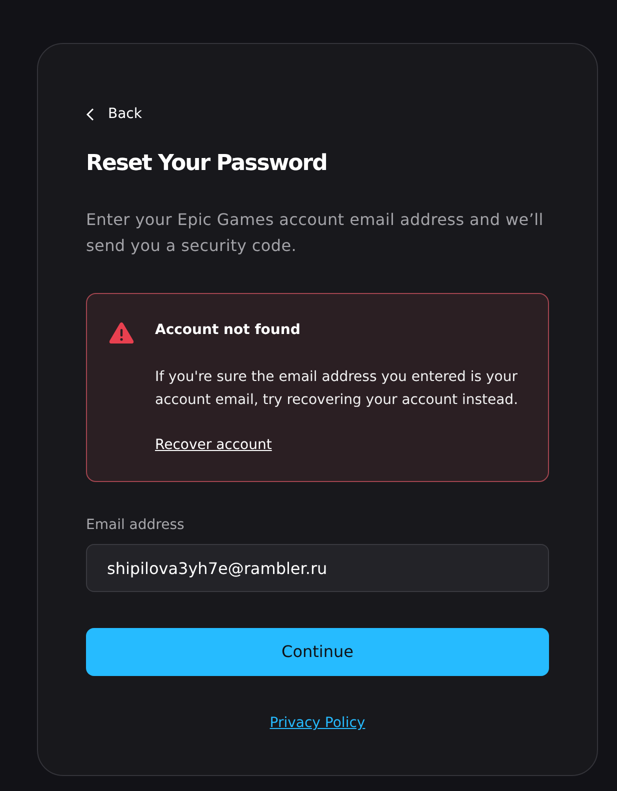 This screenshot has width=617, height=791. I want to click on alert-message: If you're sure the email address you entered is your account email, try recovering your account instead., so click(337, 389).